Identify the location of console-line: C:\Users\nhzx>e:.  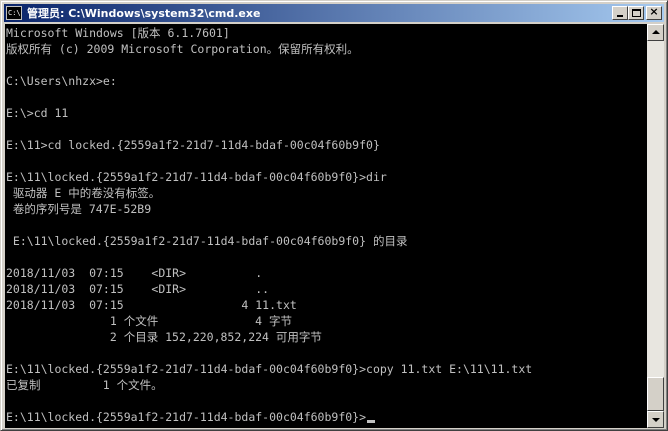
(61, 81).